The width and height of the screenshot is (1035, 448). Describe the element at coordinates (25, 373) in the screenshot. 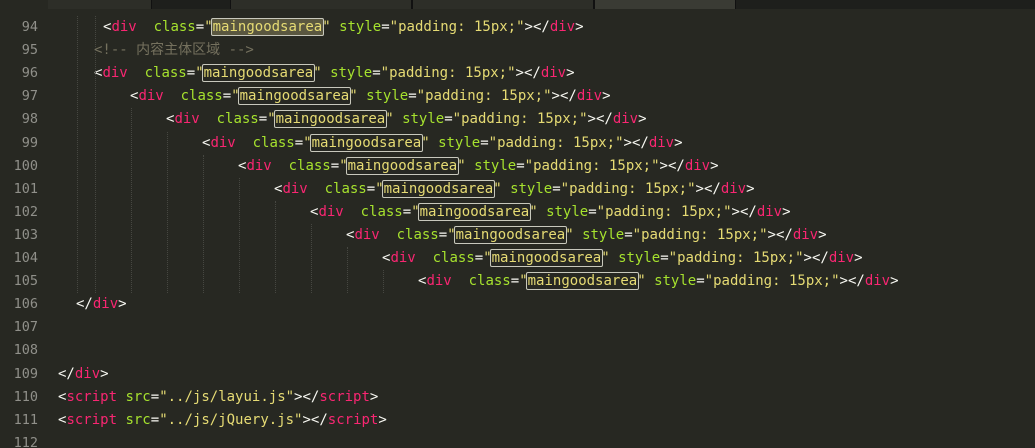

I see `line-number: 109` at that location.